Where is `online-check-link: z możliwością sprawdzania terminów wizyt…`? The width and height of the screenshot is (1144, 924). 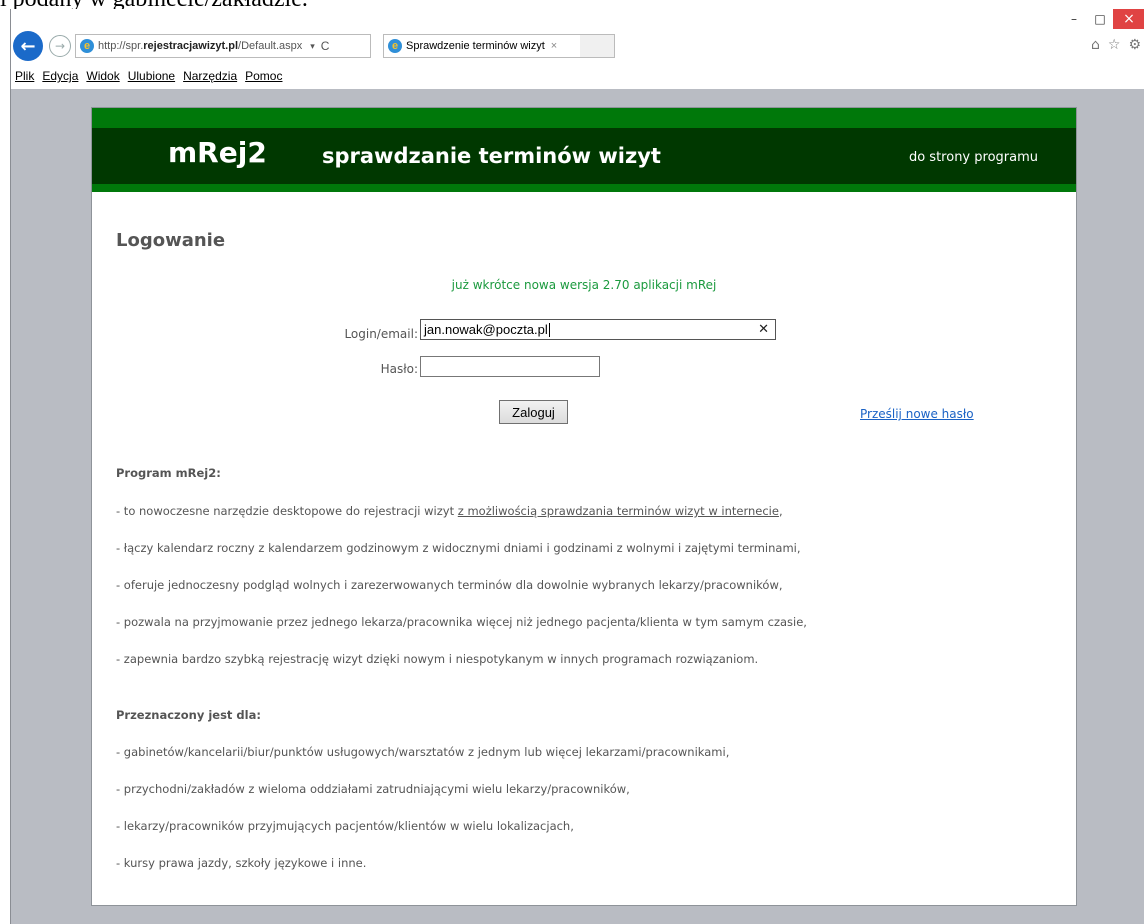 online-check-link: z możliwością sprawdzania terminów wizyt… is located at coordinates (618, 511).